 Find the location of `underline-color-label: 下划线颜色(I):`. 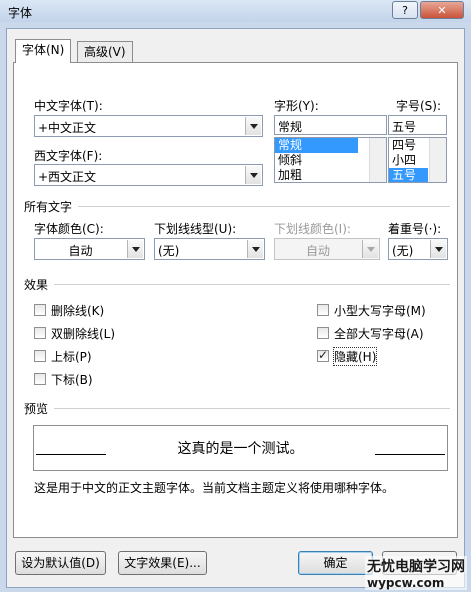

underline-color-label: 下划线颜色(I): is located at coordinates (312, 229).